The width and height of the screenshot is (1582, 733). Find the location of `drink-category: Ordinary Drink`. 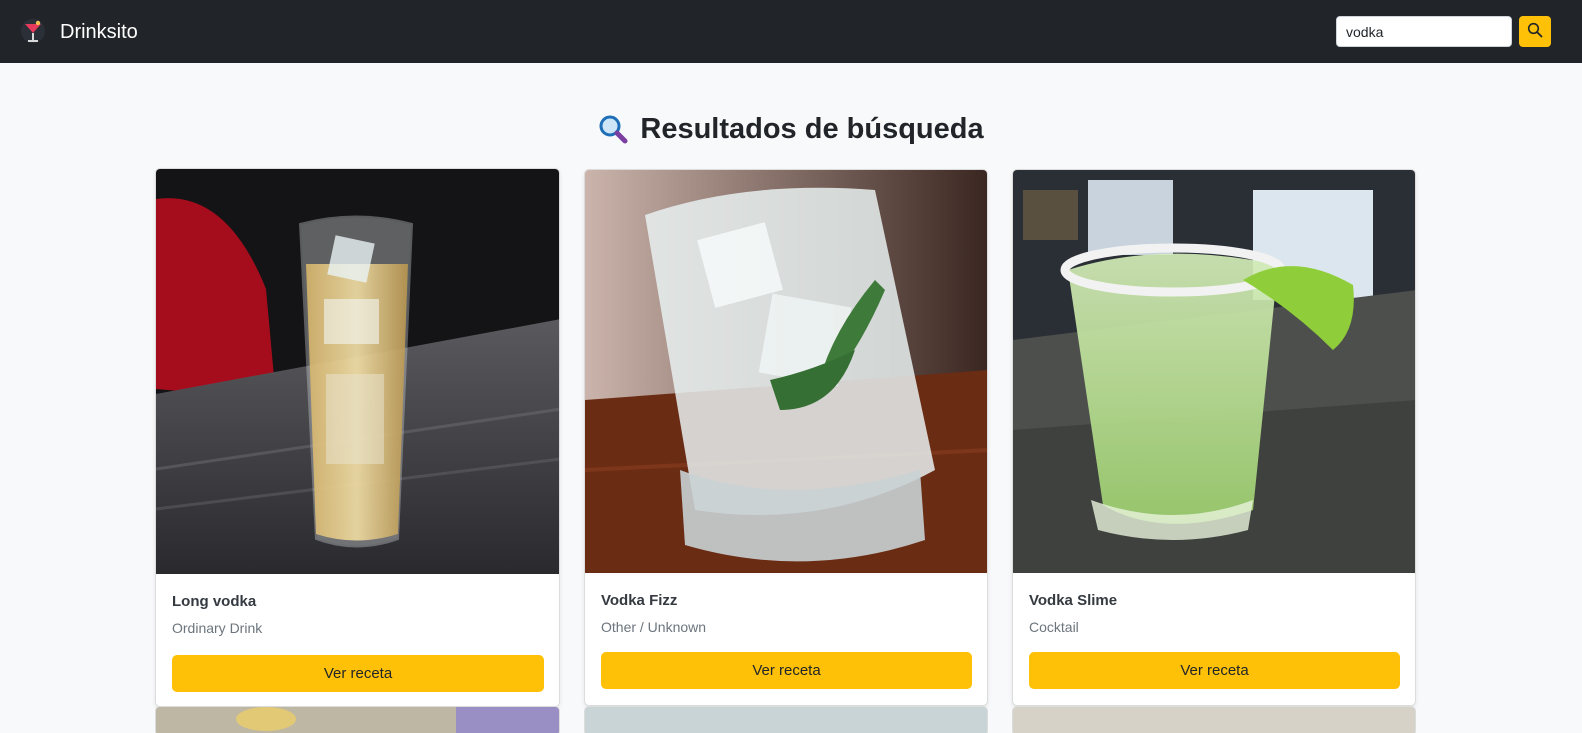

drink-category: Ordinary Drink is located at coordinates (217, 628).